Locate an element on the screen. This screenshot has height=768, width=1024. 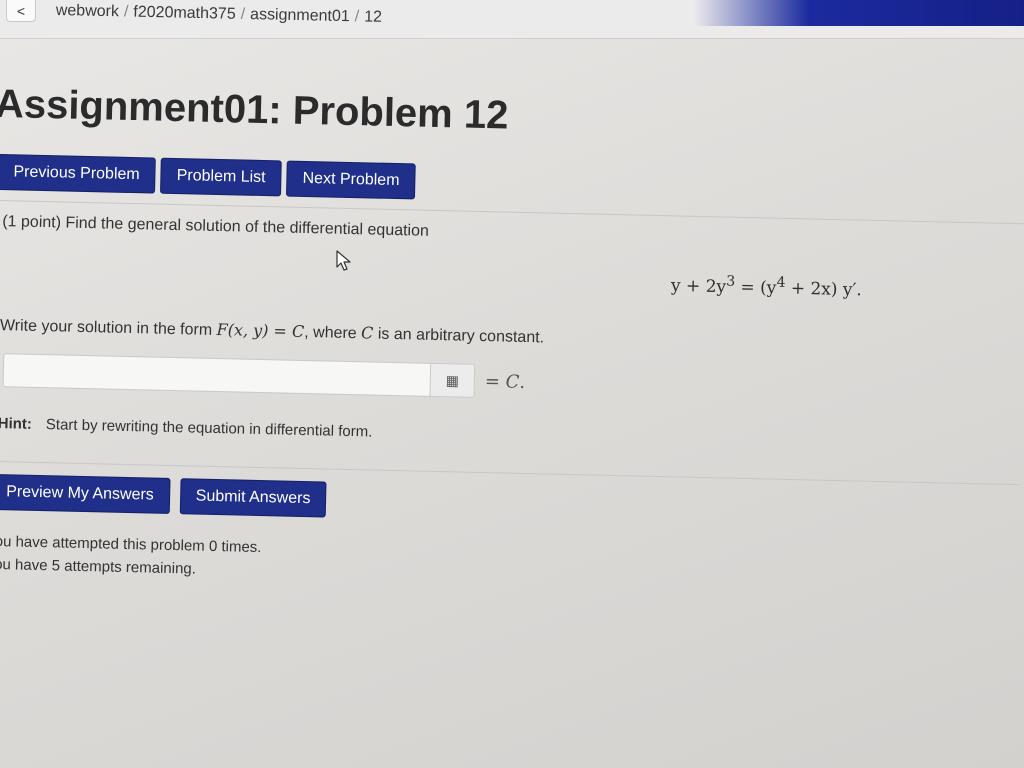
problem-list-button: Problem List is located at coordinates (221, 177).